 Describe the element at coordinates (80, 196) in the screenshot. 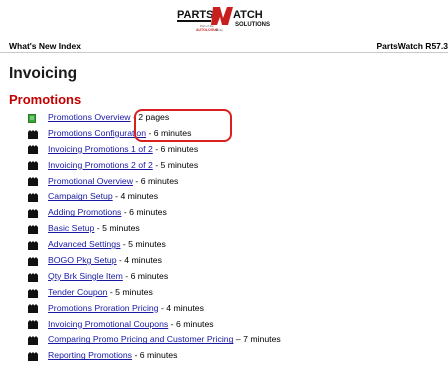

I see `item-link: Campaign Setup` at that location.